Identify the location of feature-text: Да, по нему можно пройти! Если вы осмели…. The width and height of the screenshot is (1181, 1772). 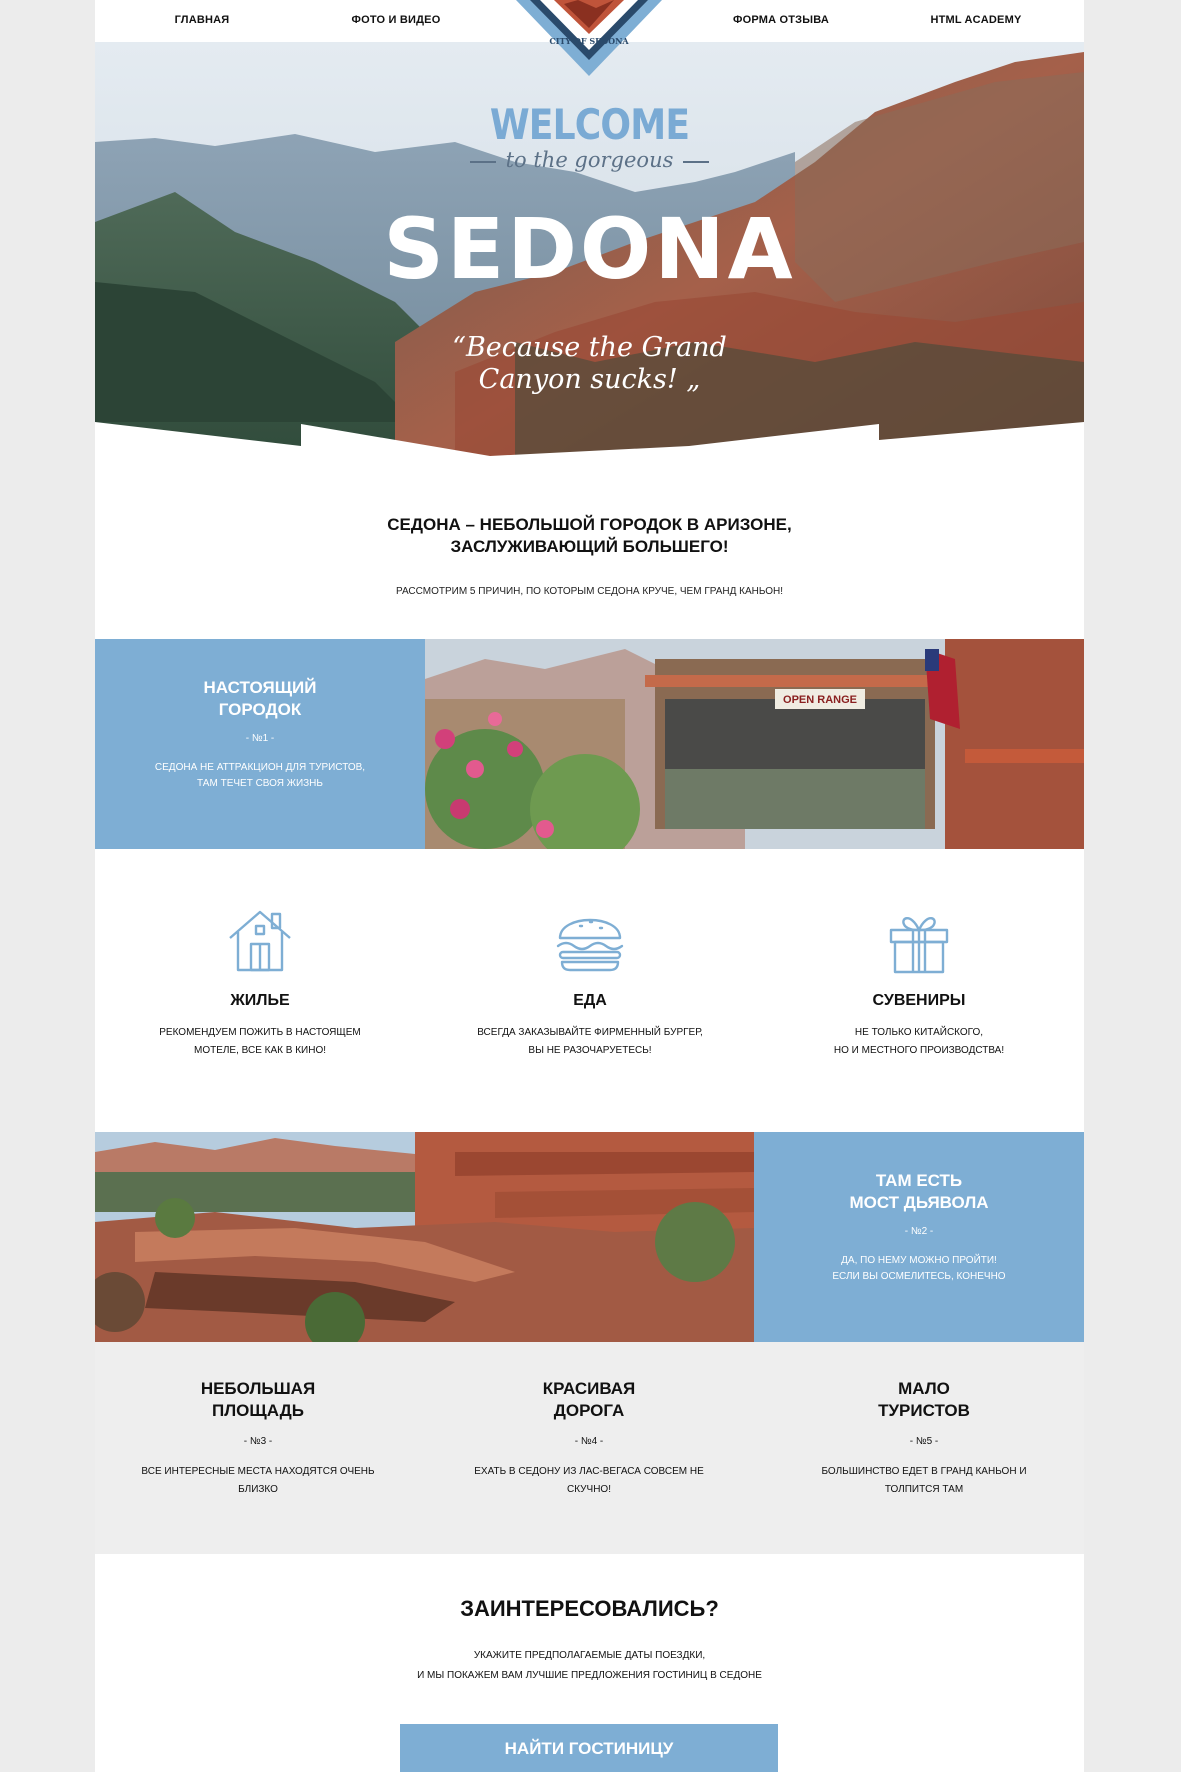
(919, 1268).